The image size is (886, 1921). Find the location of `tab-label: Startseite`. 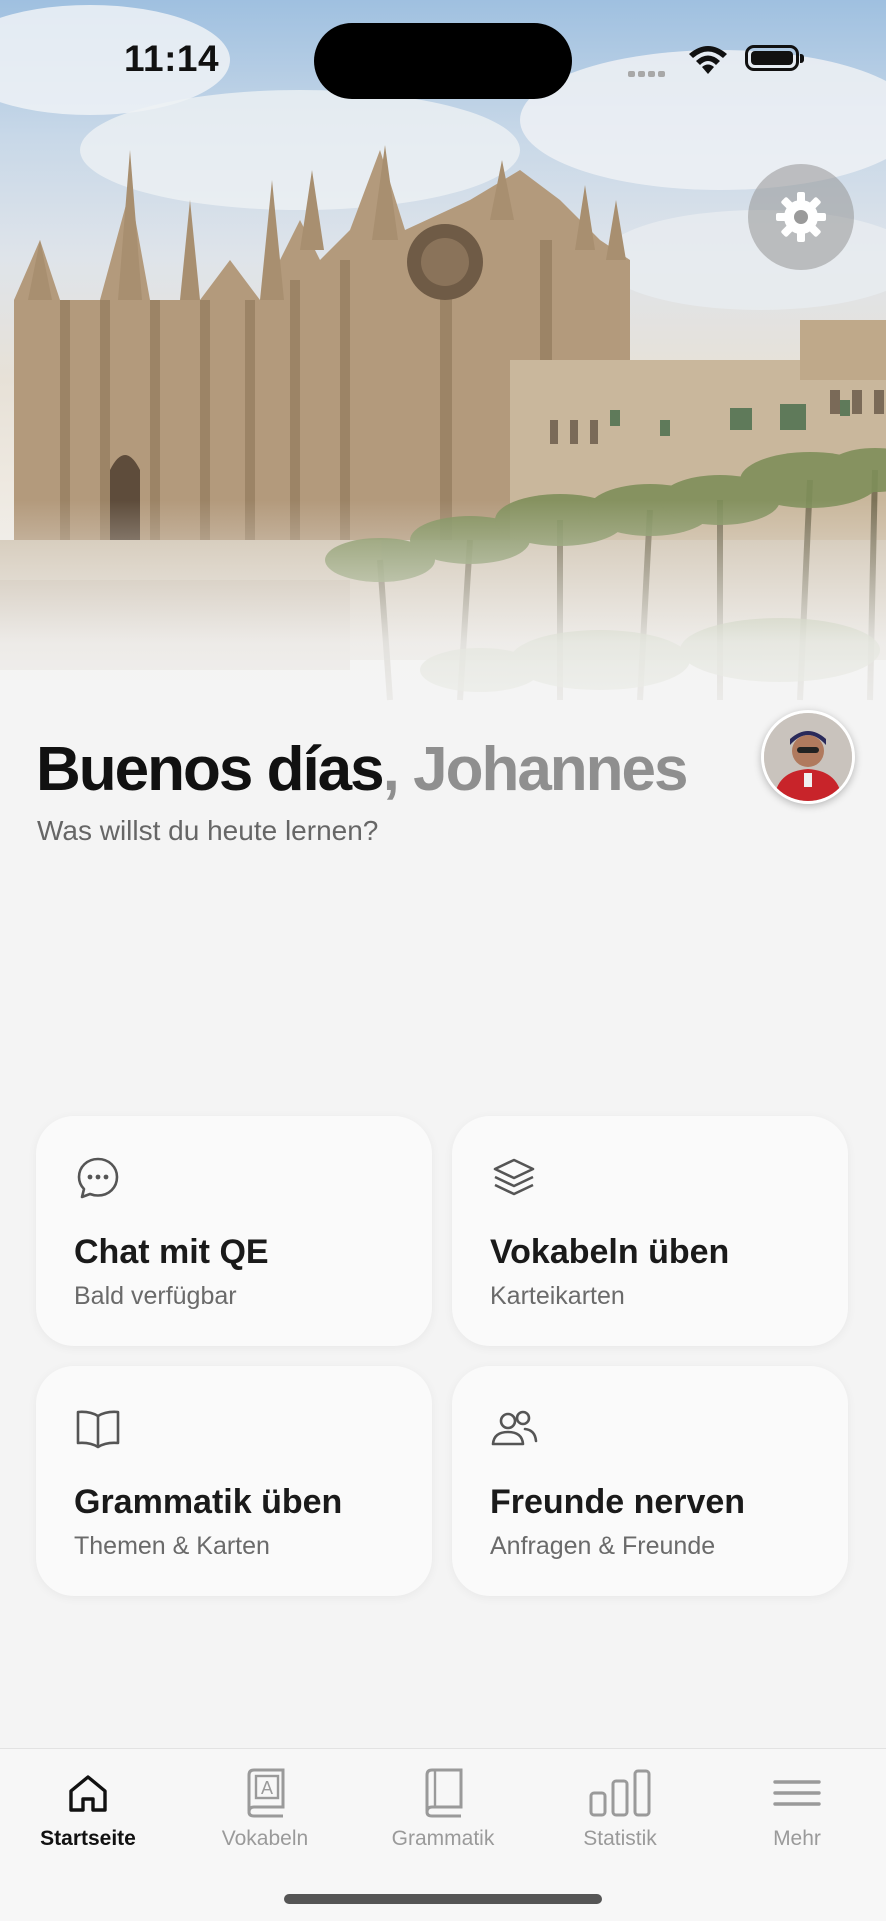

tab-label: Startseite is located at coordinates (88, 1838).